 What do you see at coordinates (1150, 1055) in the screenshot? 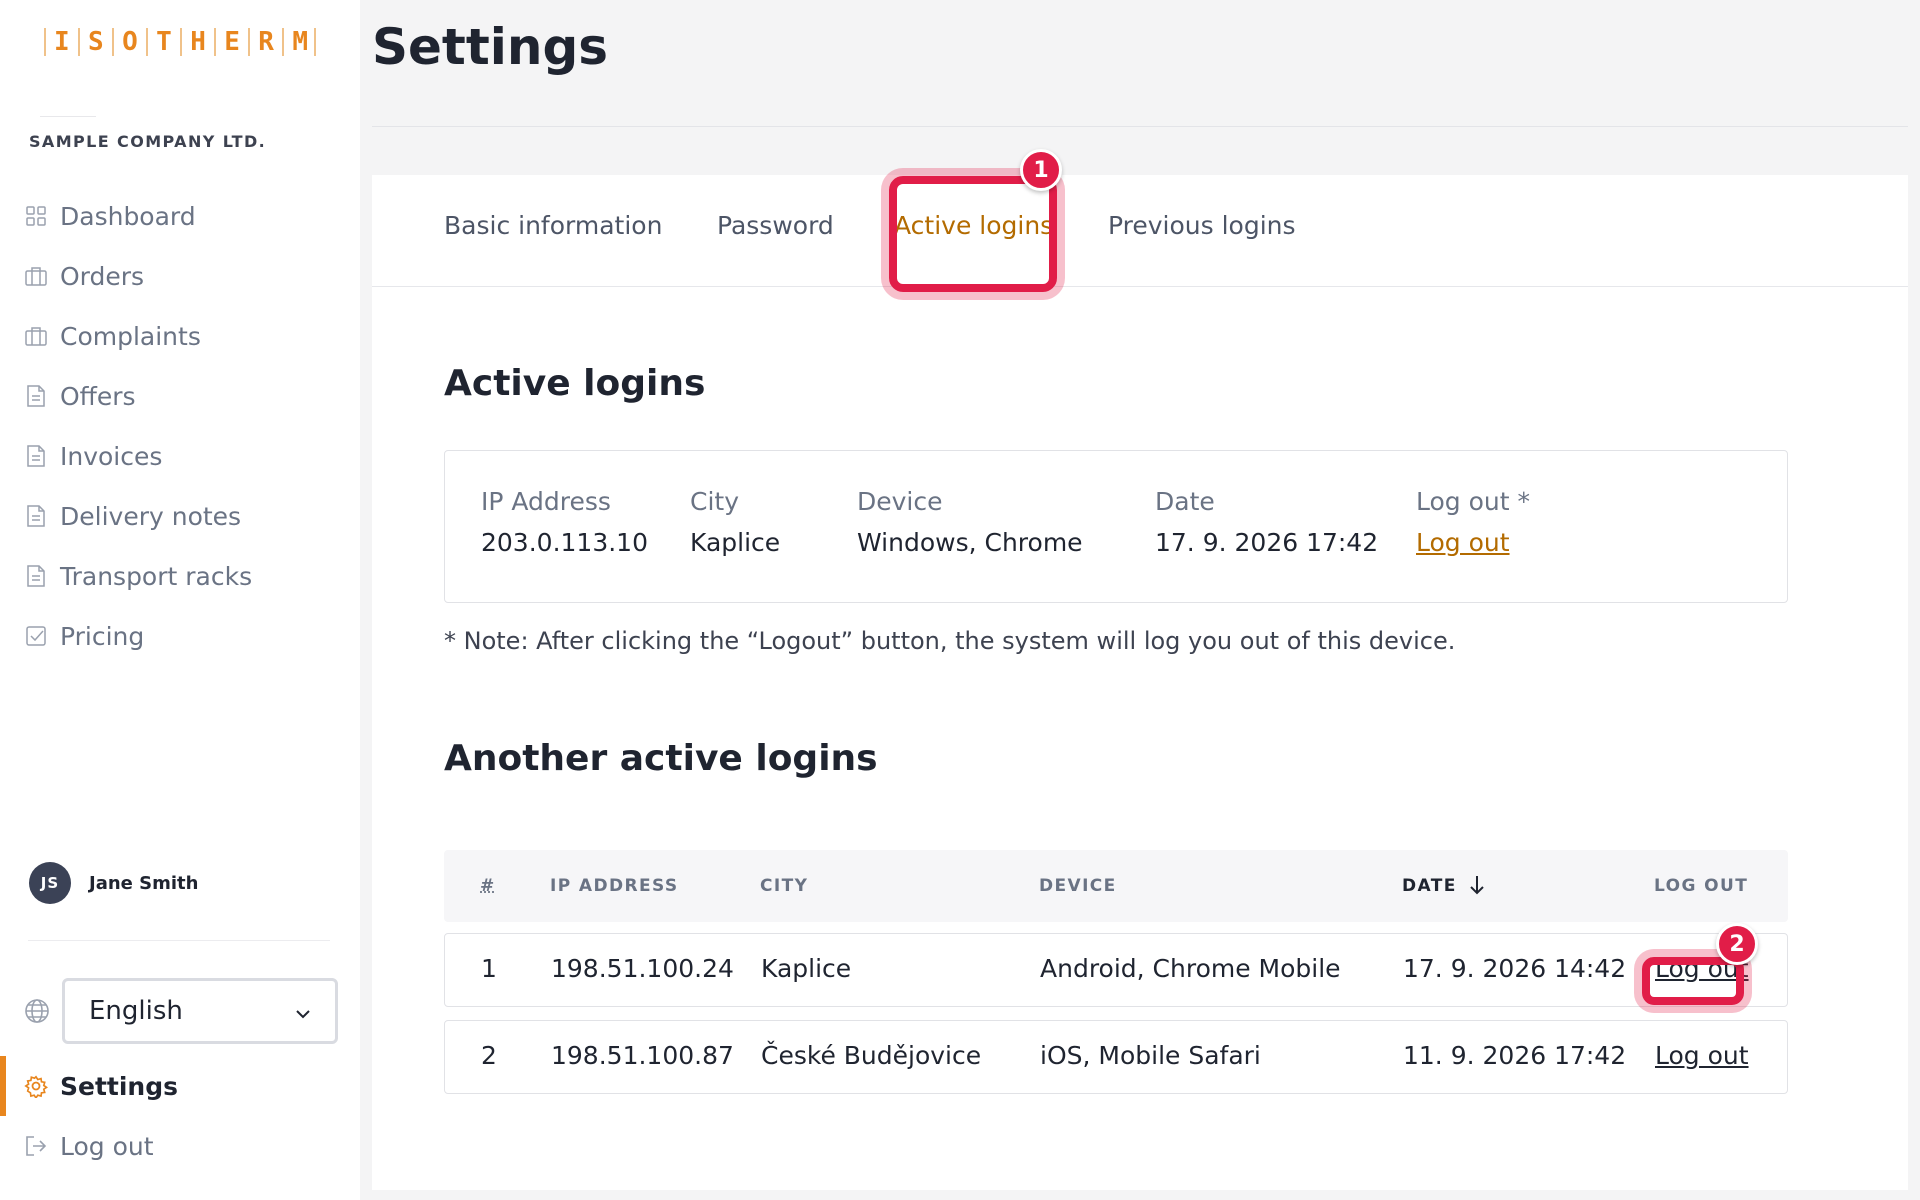
I see `row-device: iOS, Mobile Safari` at bounding box center [1150, 1055].